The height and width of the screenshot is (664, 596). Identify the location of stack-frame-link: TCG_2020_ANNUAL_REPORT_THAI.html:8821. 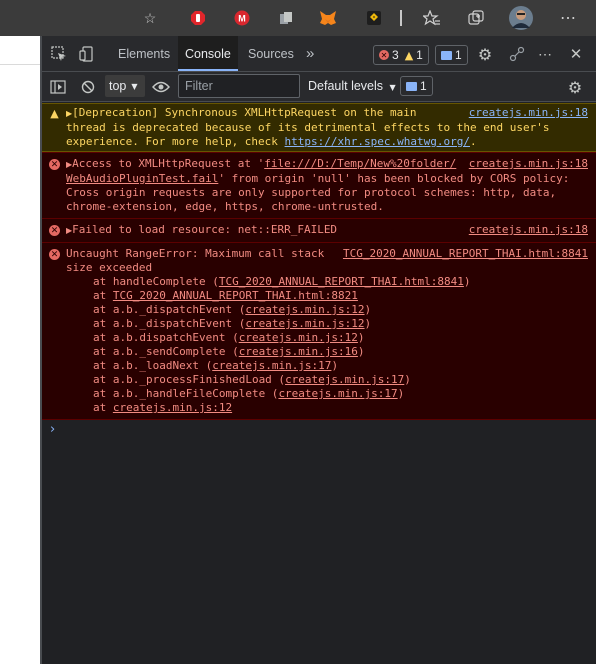
(235, 295).